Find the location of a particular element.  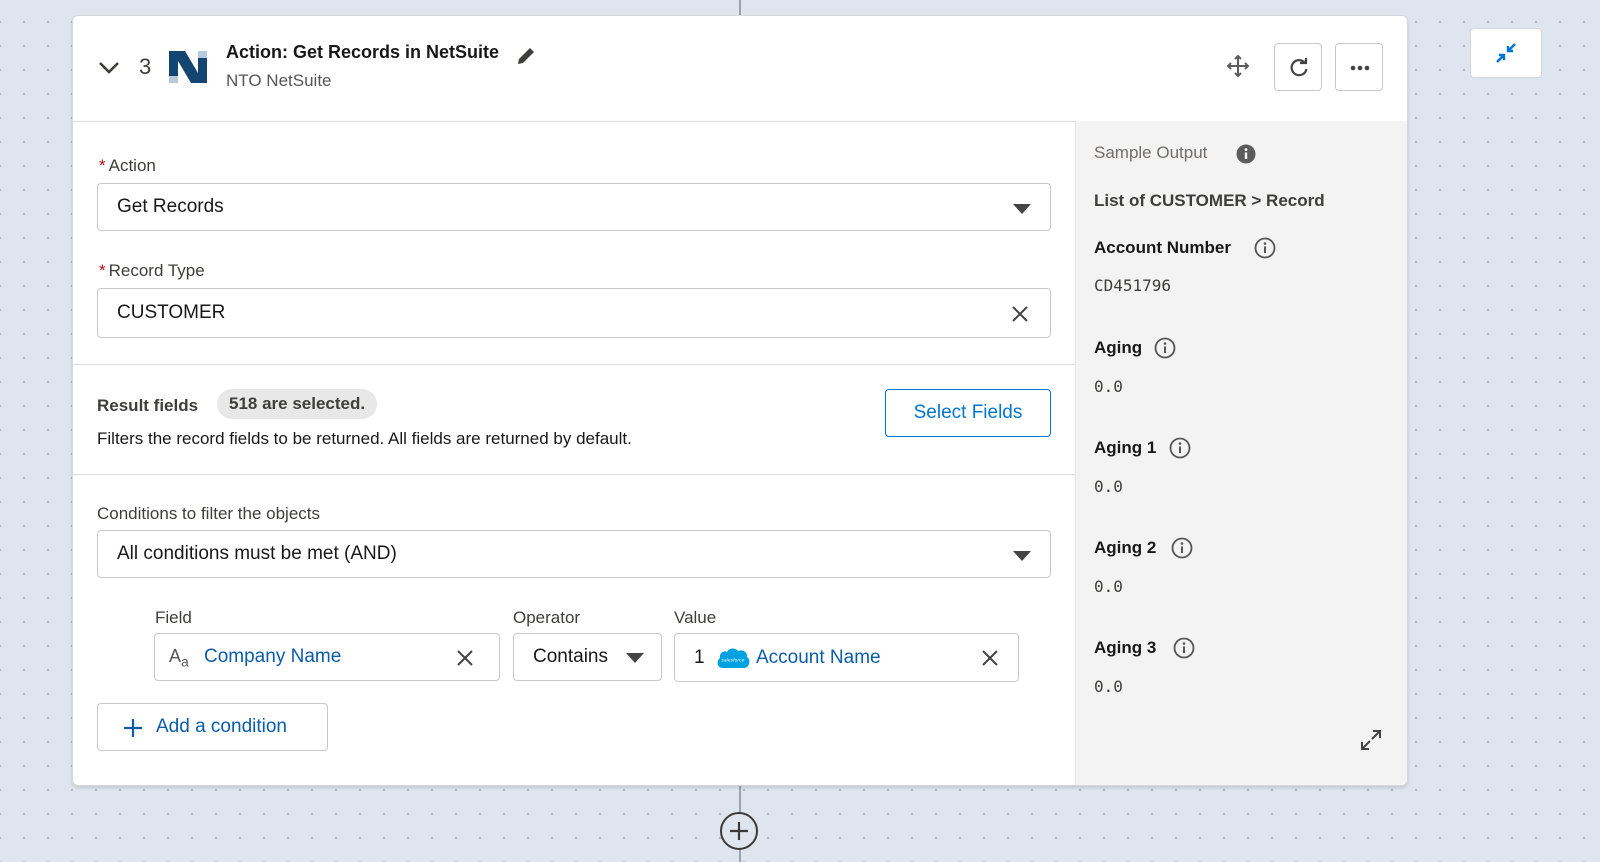

add-circle-icon is located at coordinates (739, 831).